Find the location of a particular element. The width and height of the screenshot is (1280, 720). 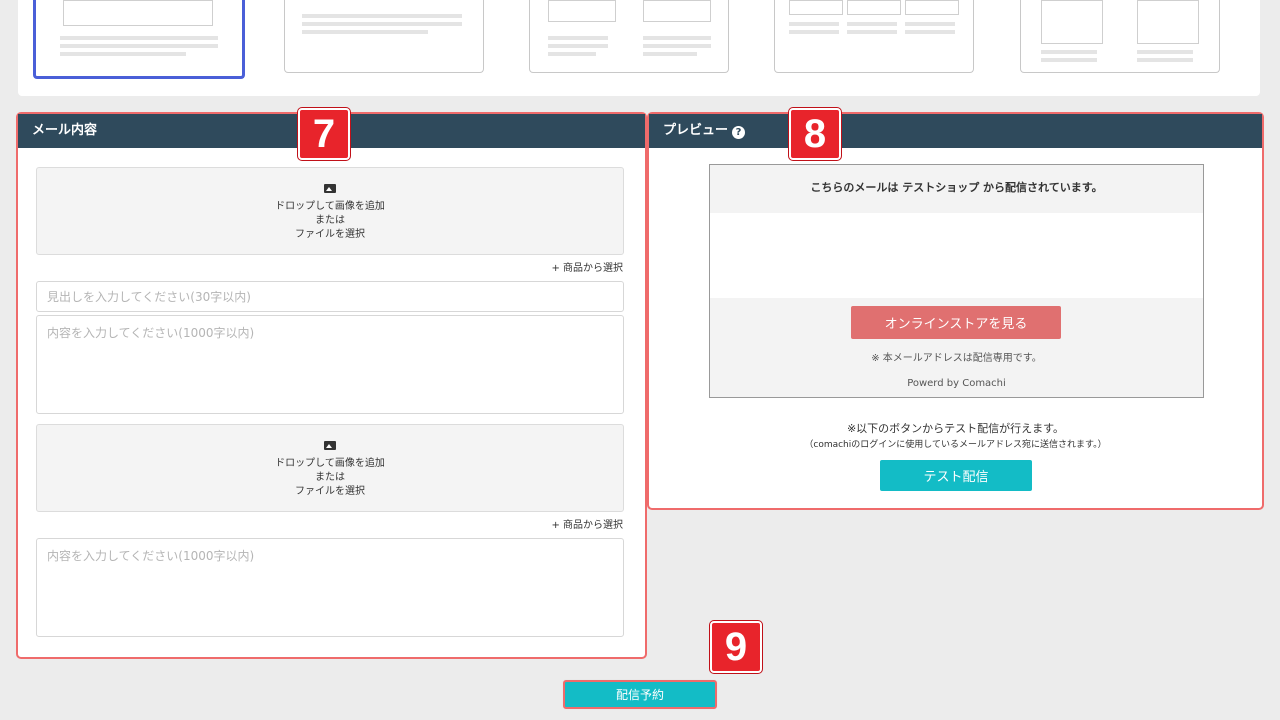

step-badge-8: 8 is located at coordinates (815, 134).